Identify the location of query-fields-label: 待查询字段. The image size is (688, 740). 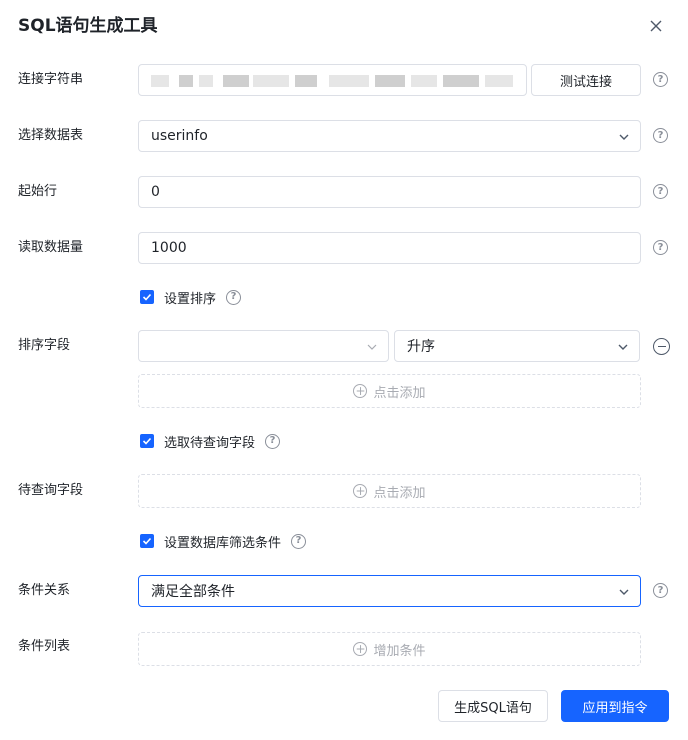
(51, 490).